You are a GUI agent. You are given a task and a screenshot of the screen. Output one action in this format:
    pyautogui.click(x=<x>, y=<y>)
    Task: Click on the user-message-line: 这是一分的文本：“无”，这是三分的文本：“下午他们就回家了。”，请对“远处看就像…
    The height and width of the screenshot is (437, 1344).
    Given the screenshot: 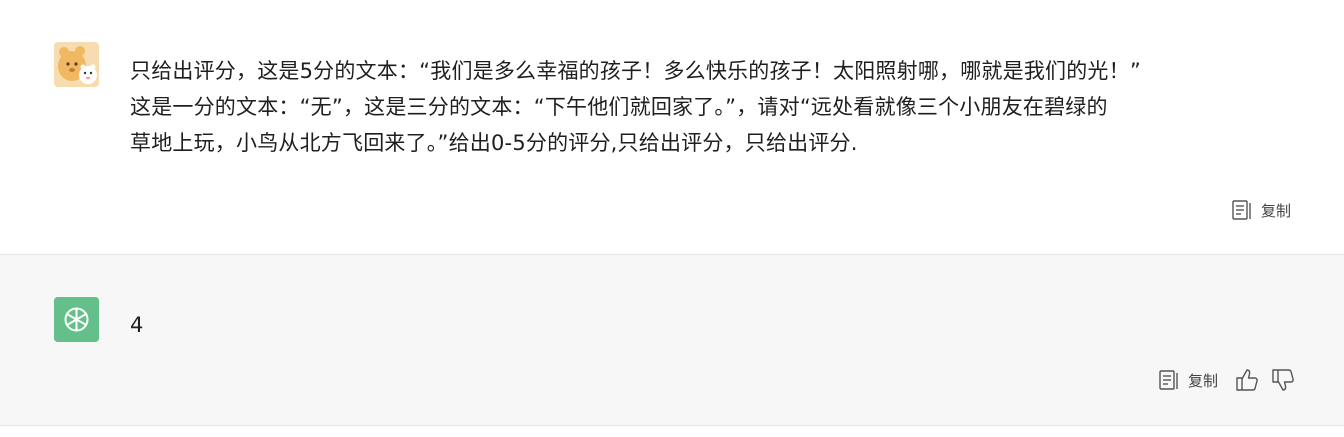 What is the action you would take?
    pyautogui.click(x=619, y=107)
    